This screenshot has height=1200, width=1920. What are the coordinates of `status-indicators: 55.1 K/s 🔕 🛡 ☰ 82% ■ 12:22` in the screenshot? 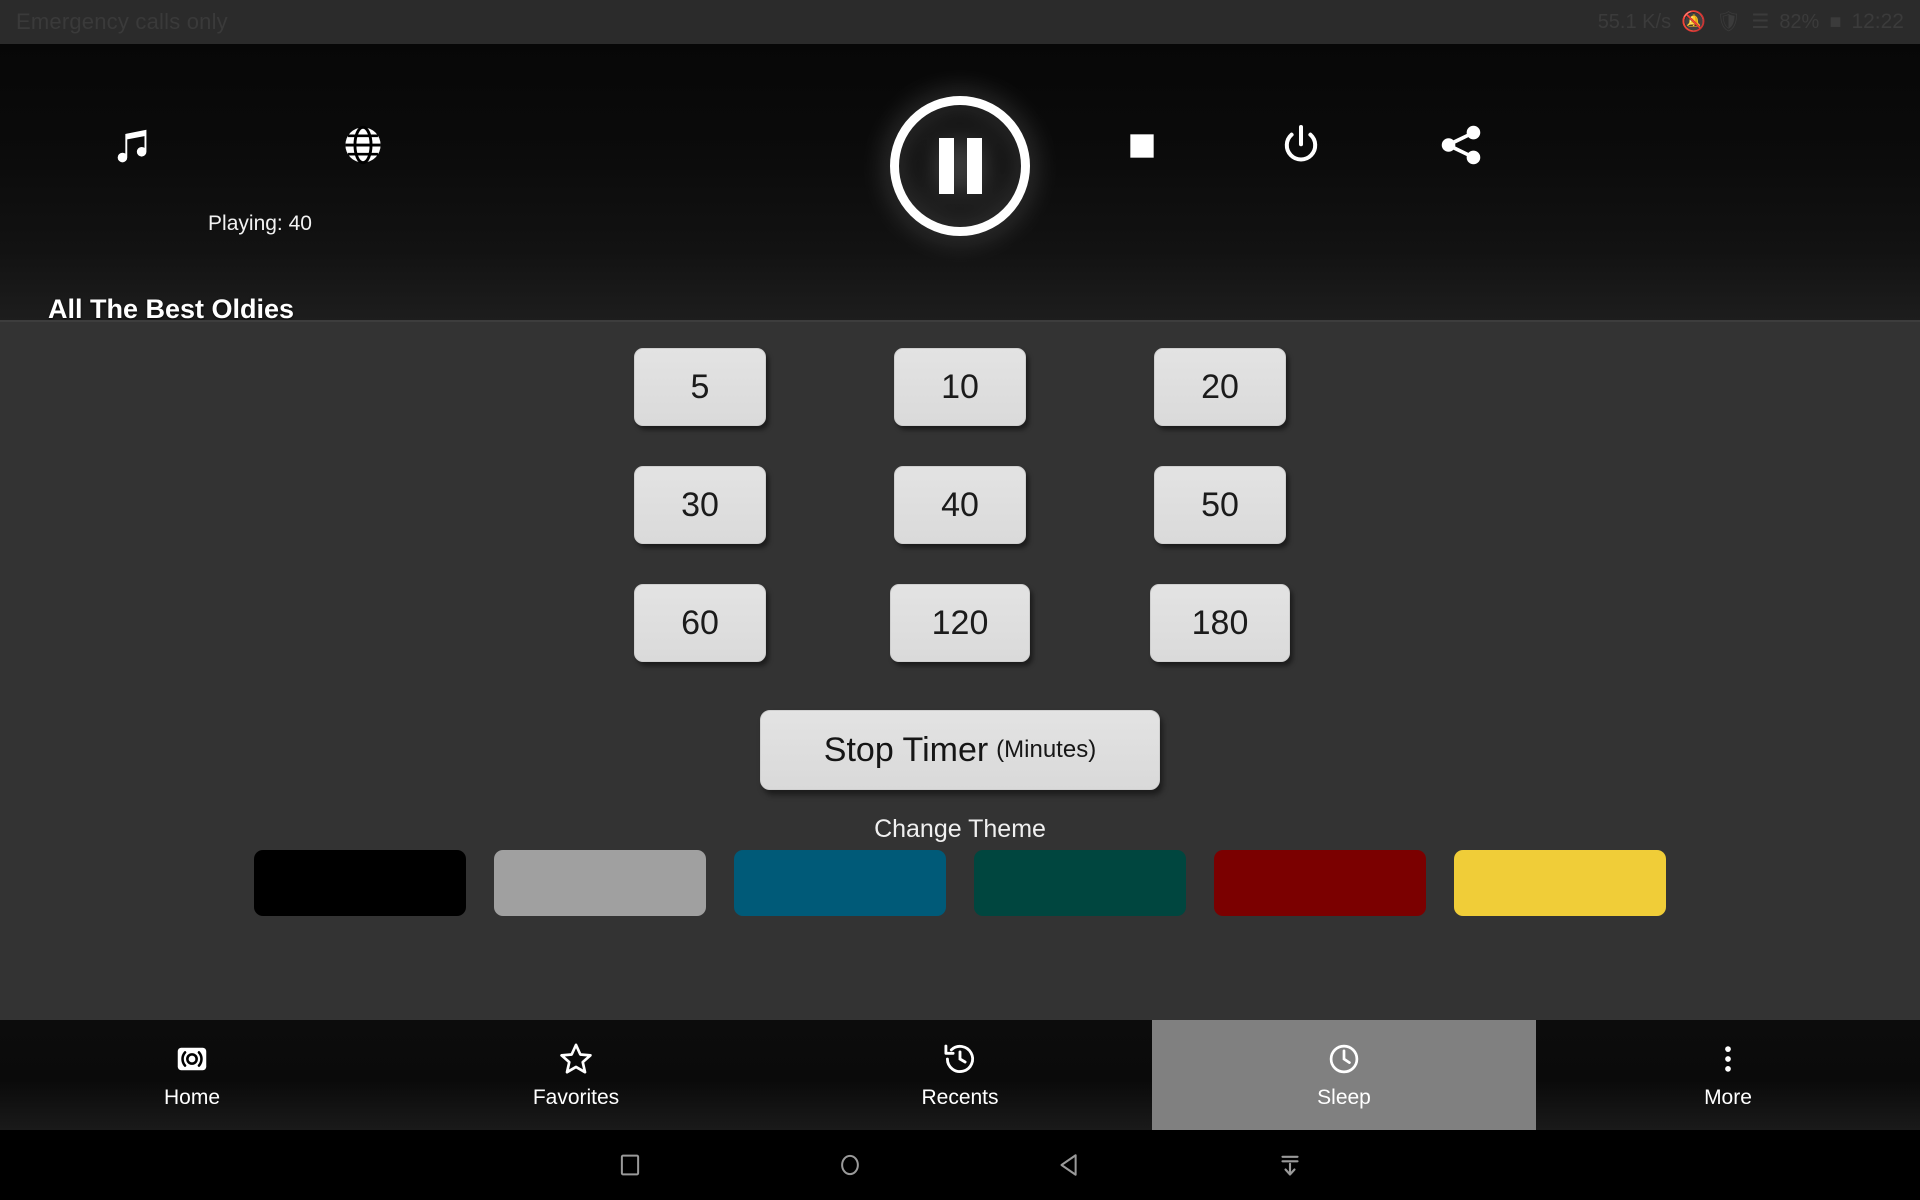 It's located at (1751, 22).